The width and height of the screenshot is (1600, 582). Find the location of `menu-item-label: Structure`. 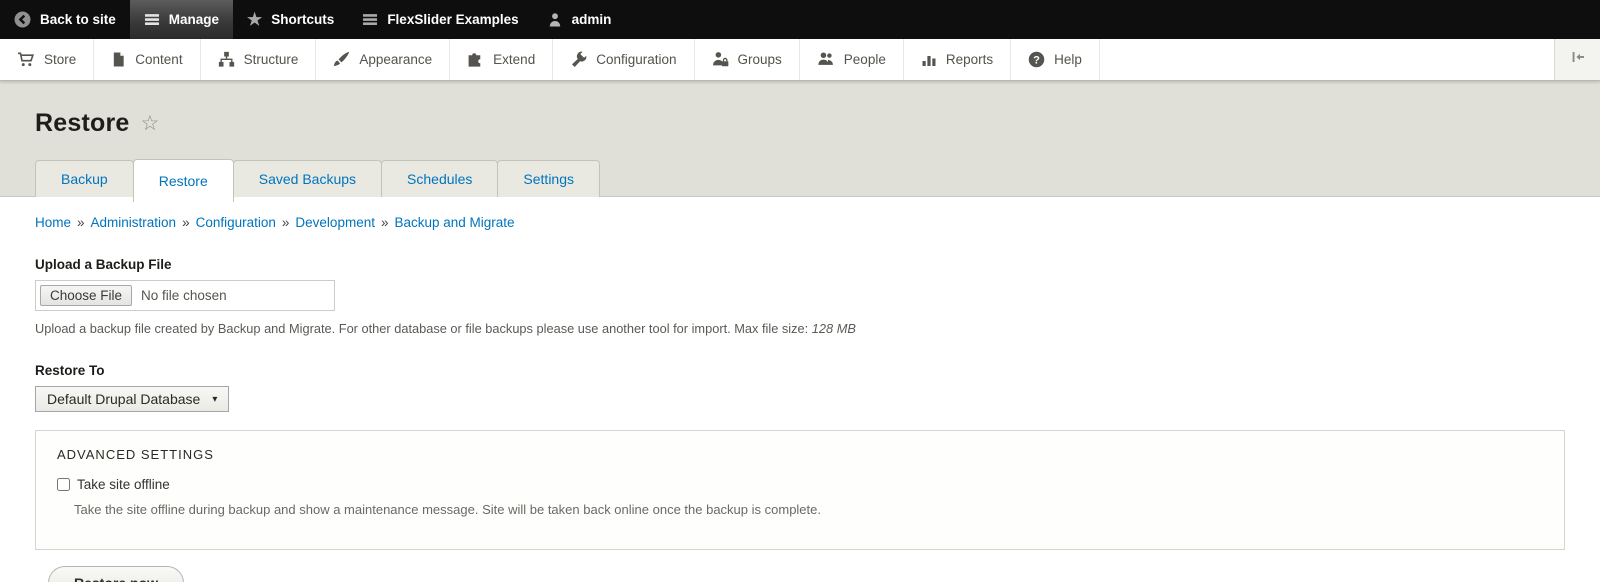

menu-item-label: Structure is located at coordinates (271, 59).